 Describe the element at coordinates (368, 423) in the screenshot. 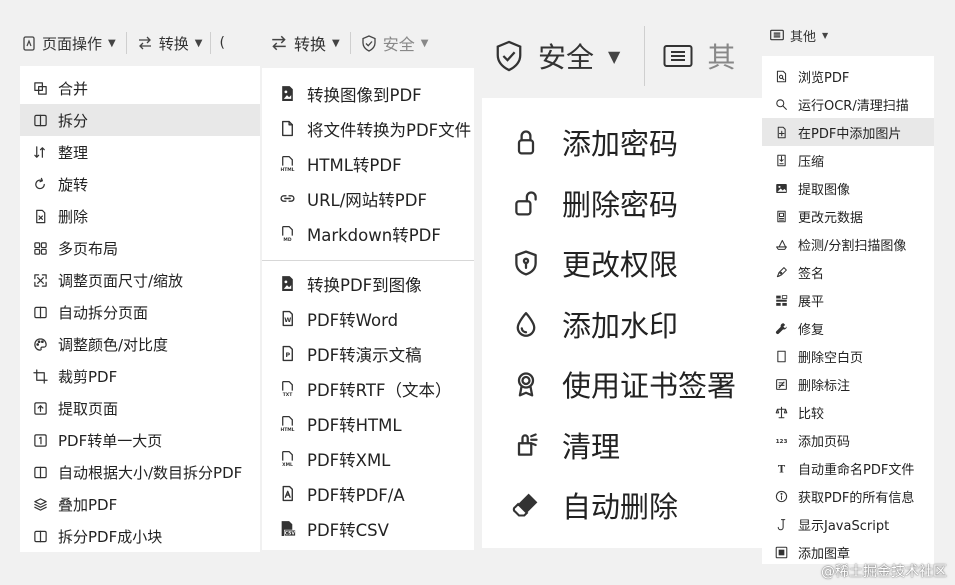

I see `menu-item-html: HTML PDF转HTML` at that location.